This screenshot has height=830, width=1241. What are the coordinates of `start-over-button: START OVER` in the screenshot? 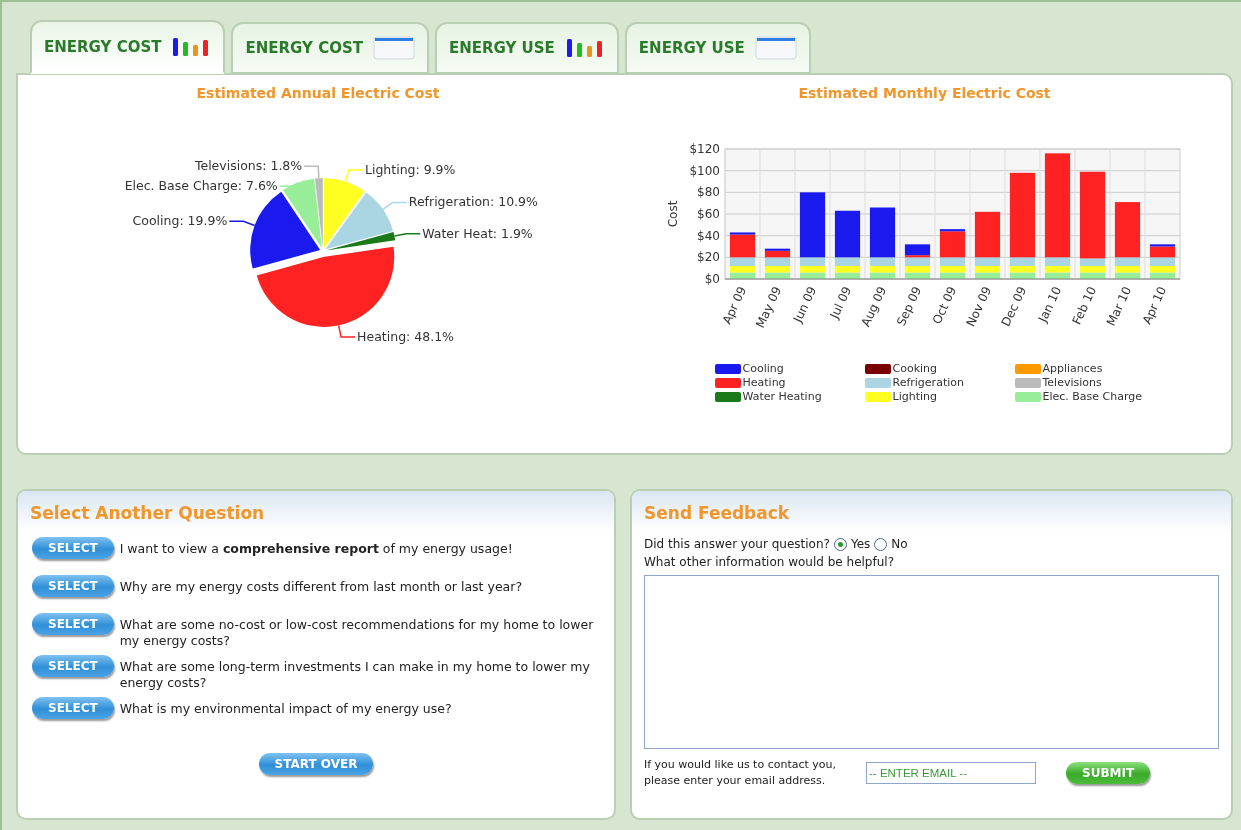 It's located at (316, 764).